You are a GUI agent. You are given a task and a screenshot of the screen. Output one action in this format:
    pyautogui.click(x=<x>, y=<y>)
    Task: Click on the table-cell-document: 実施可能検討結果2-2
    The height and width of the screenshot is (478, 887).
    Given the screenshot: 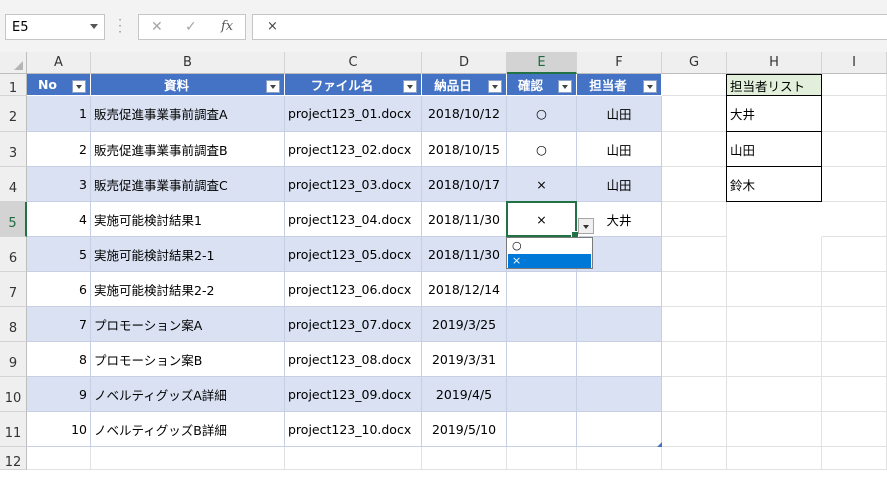 What is the action you would take?
    pyautogui.click(x=188, y=289)
    